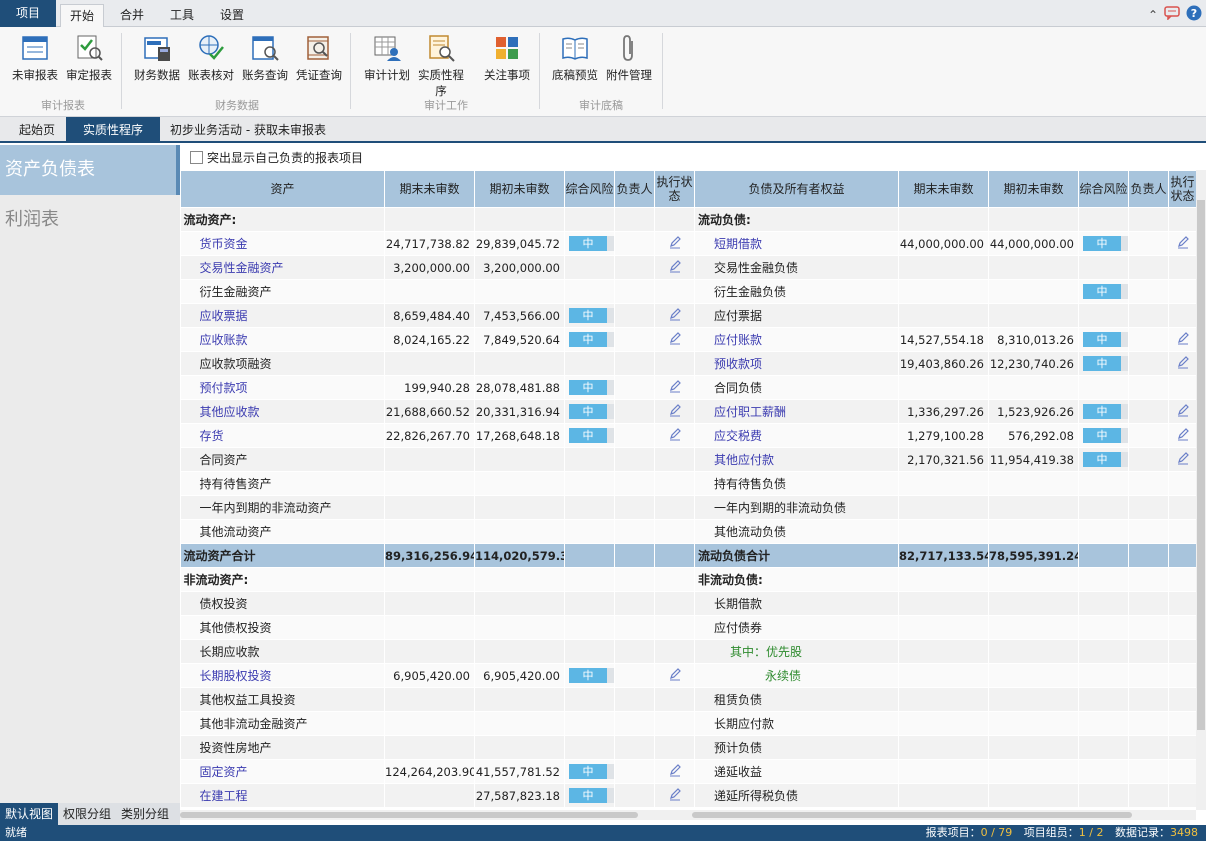 The image size is (1206, 841). I want to click on ledger-check-button: 账表核对, so click(211, 58).